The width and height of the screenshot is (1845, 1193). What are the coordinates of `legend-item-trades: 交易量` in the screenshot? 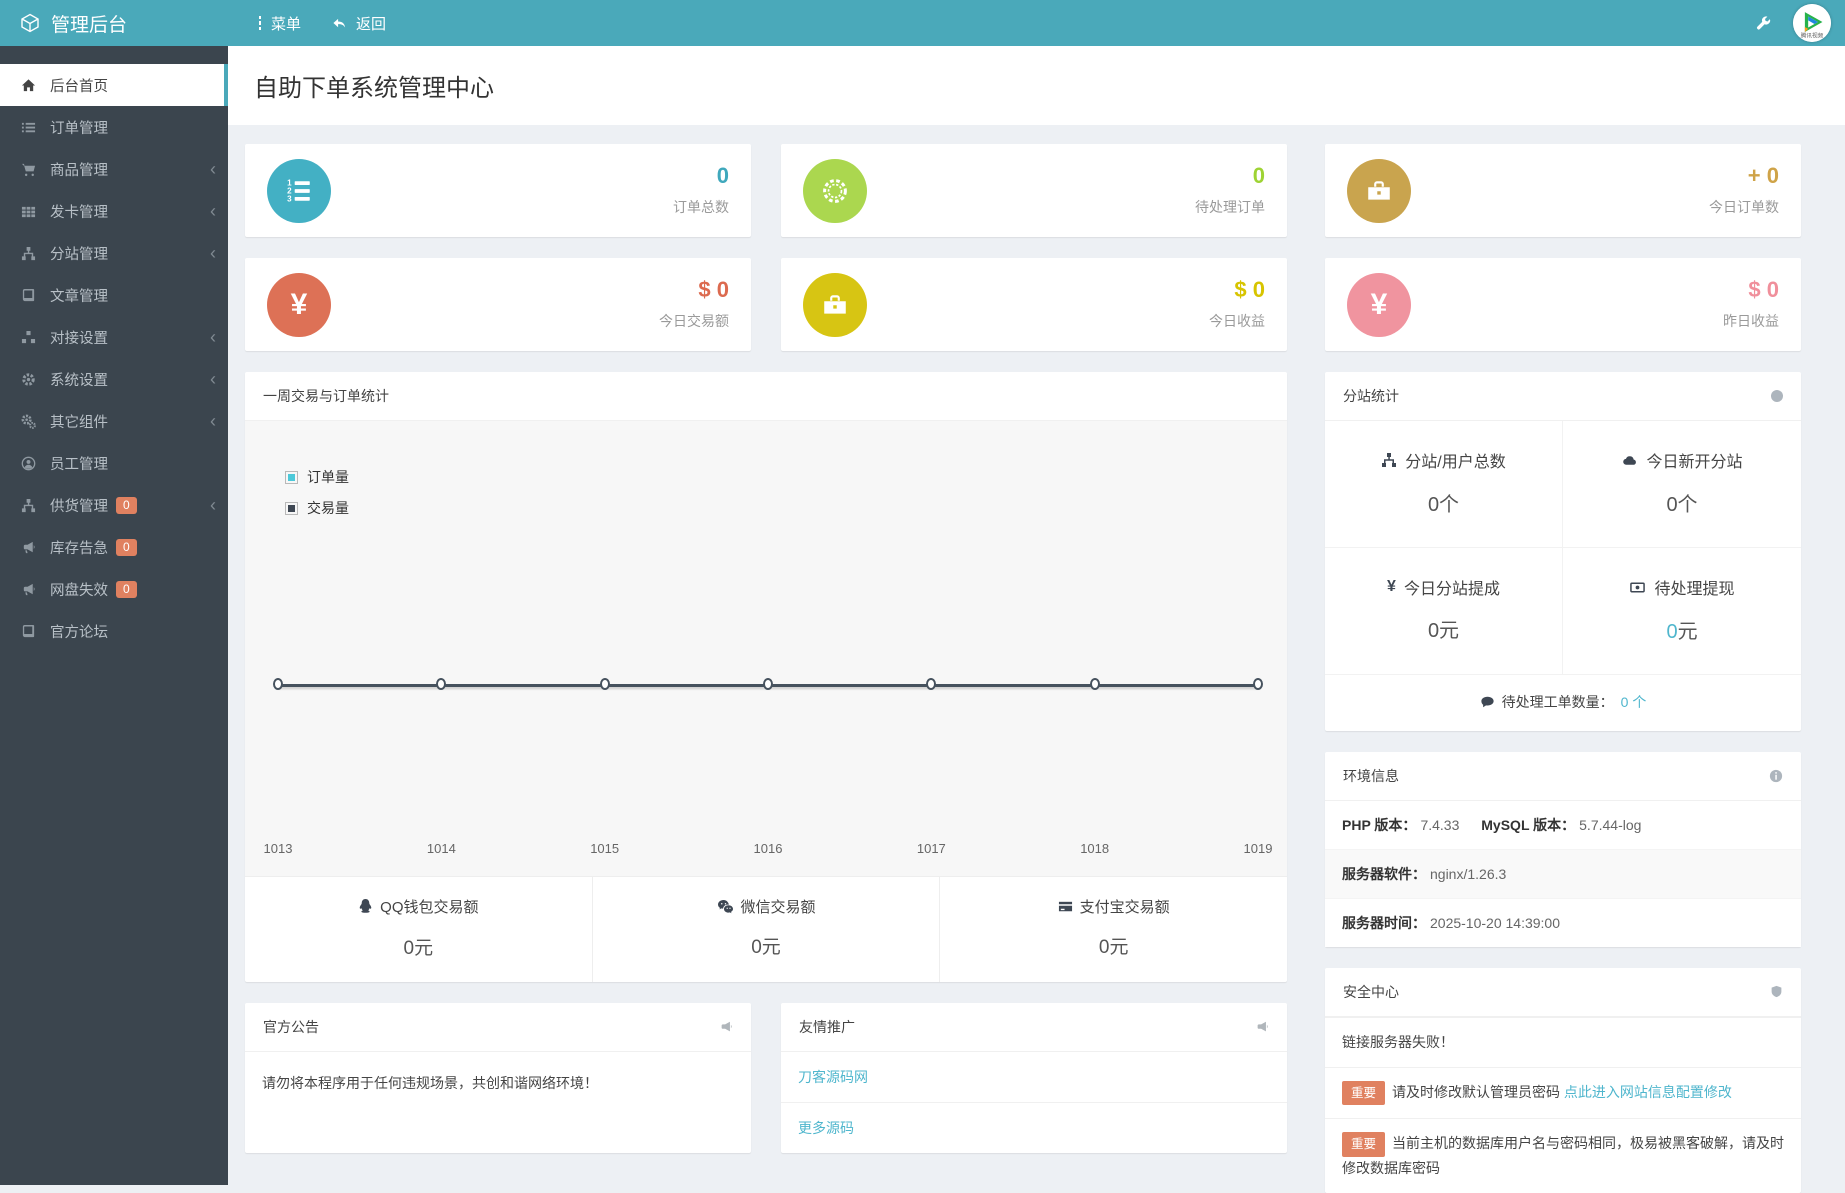 It's located at (317, 508).